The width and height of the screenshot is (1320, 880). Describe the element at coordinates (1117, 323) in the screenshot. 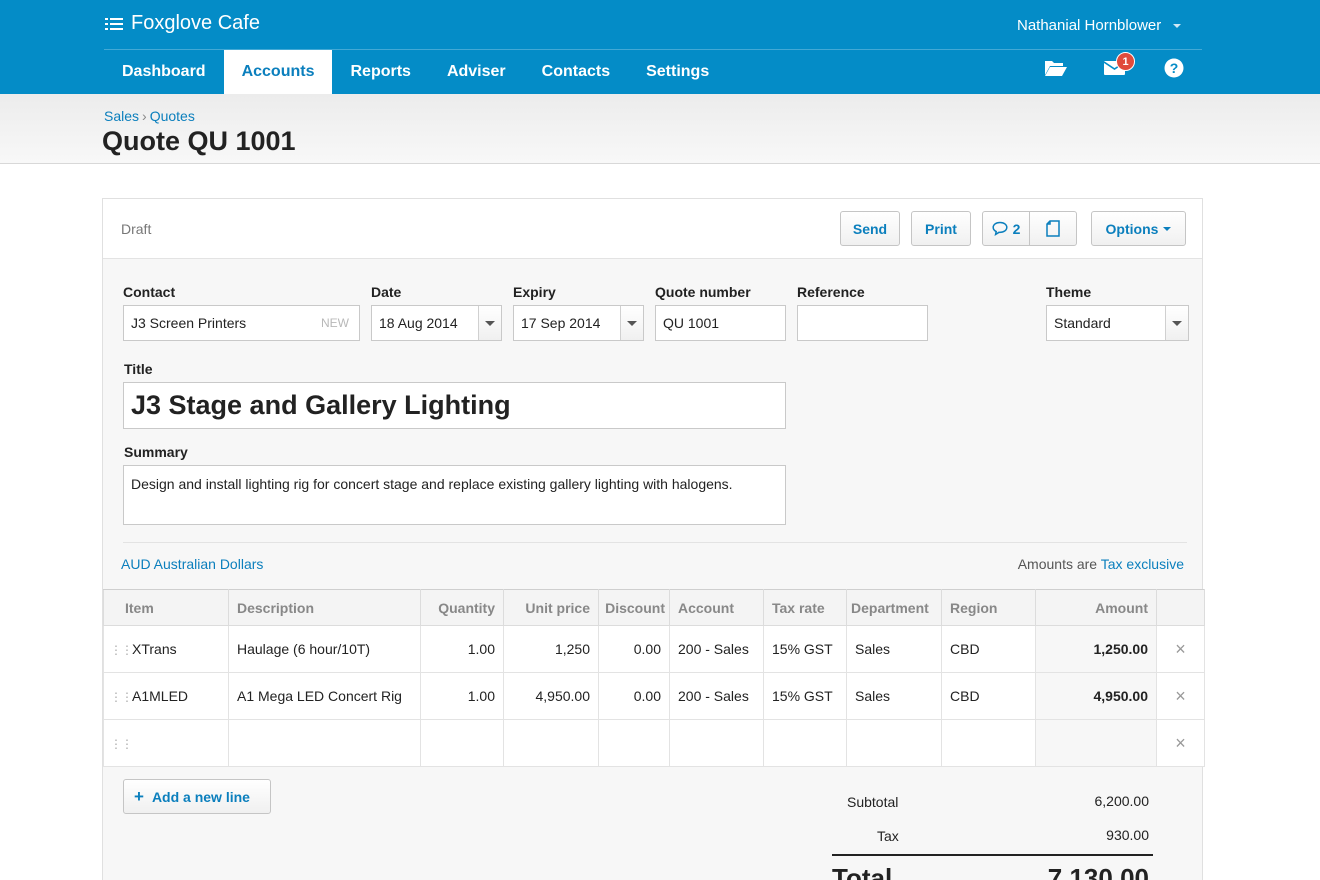

I see `theme-select: Standard` at that location.